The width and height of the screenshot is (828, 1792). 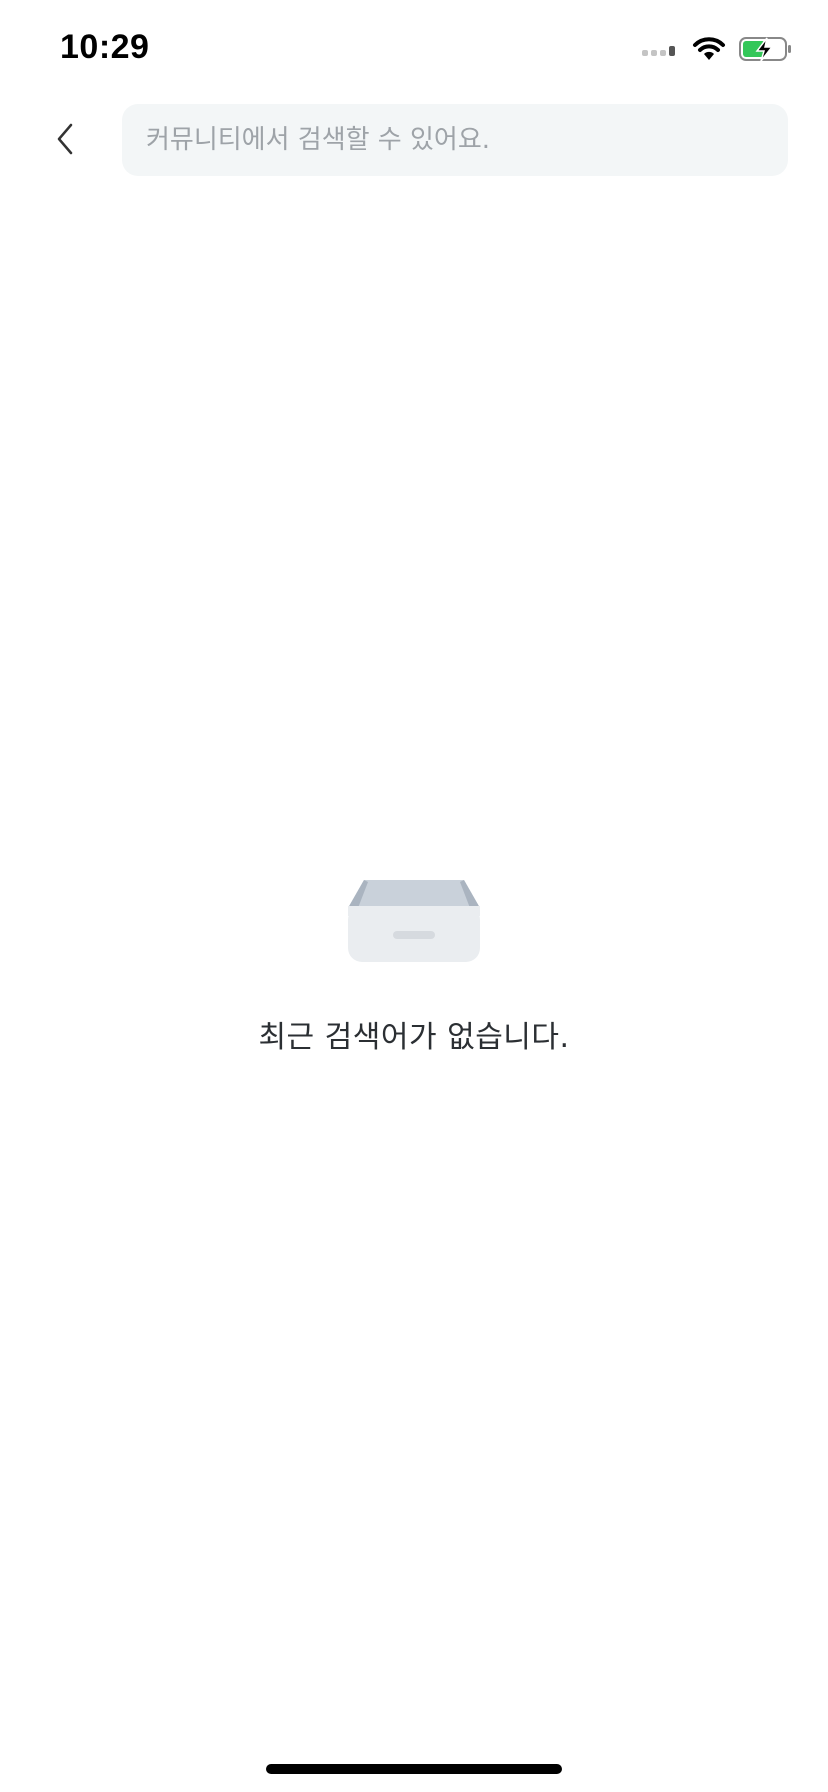 What do you see at coordinates (414, 921) in the screenshot?
I see `empty-drawer-icon` at bounding box center [414, 921].